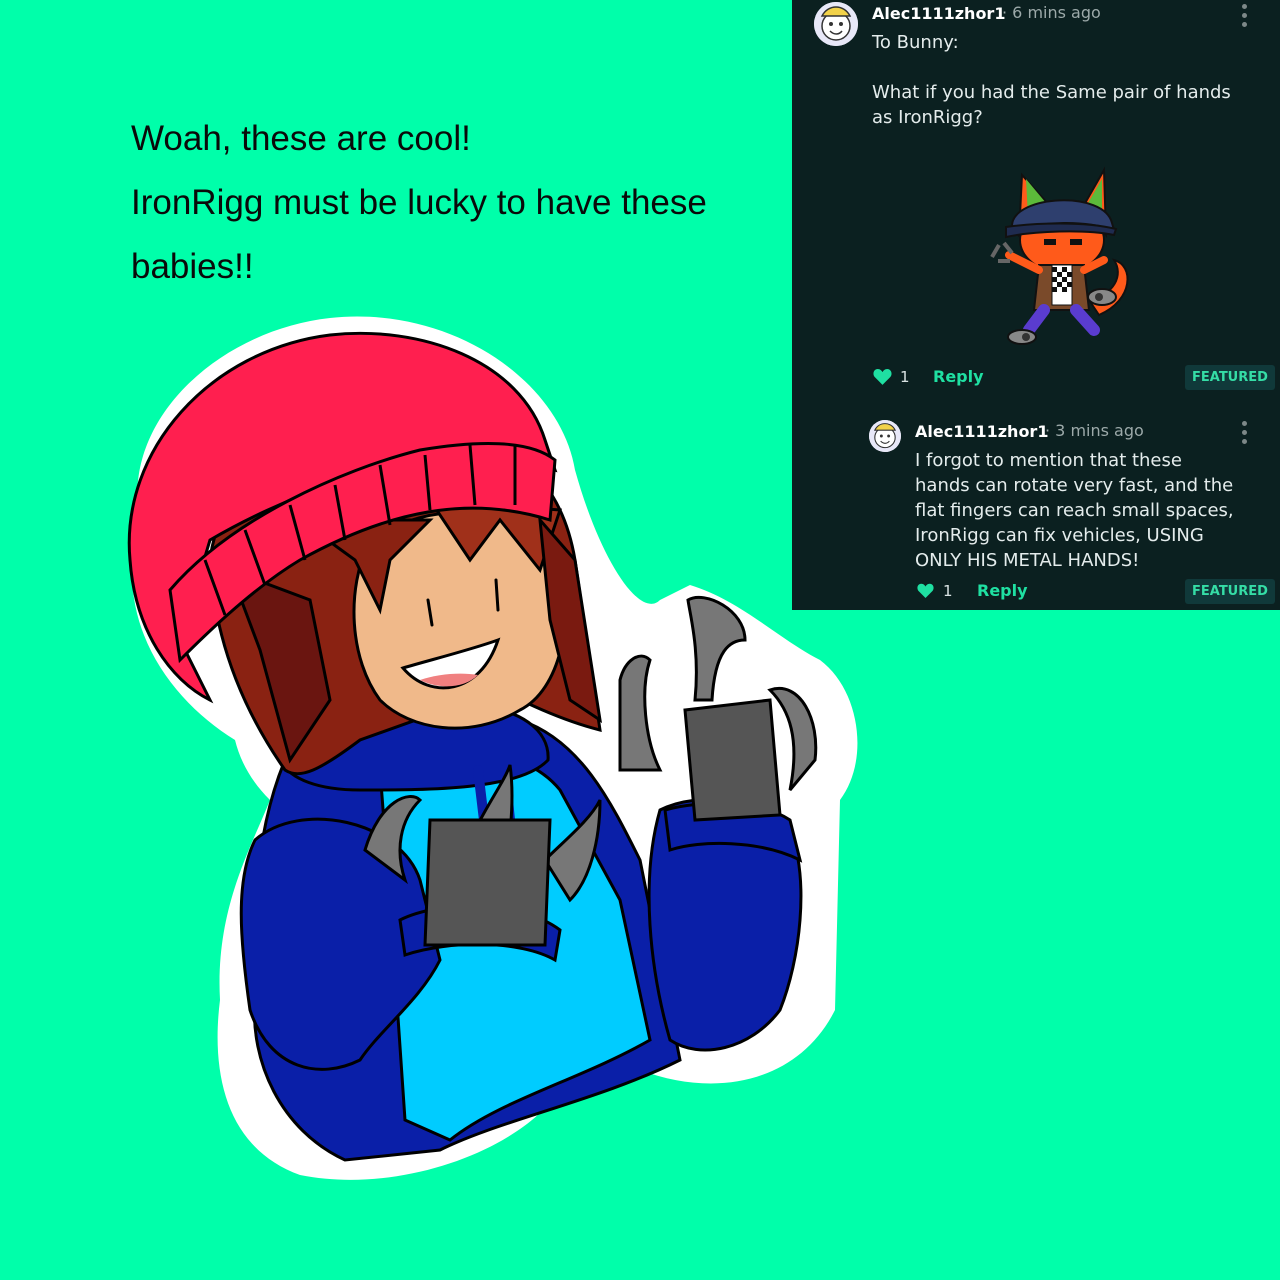  Describe the element at coordinates (948, 591) in the screenshot. I see `reply-like-count: 1` at that location.